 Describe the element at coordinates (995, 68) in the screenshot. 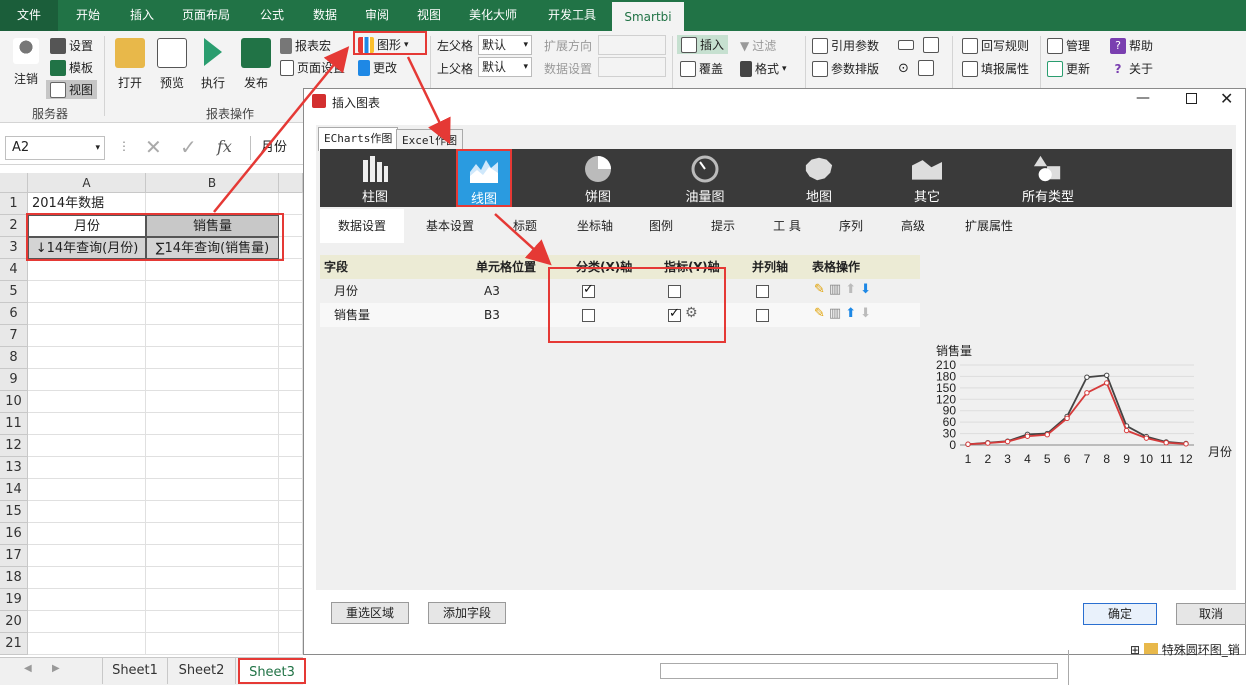

I see `fill-props-button: 填报属性` at that location.